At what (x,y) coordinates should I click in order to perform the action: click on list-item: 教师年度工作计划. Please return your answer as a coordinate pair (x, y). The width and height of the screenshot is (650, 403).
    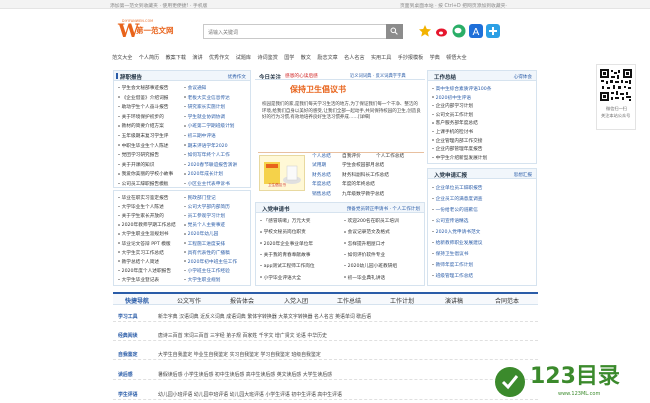
    Looking at the image, I should click on (452, 265).